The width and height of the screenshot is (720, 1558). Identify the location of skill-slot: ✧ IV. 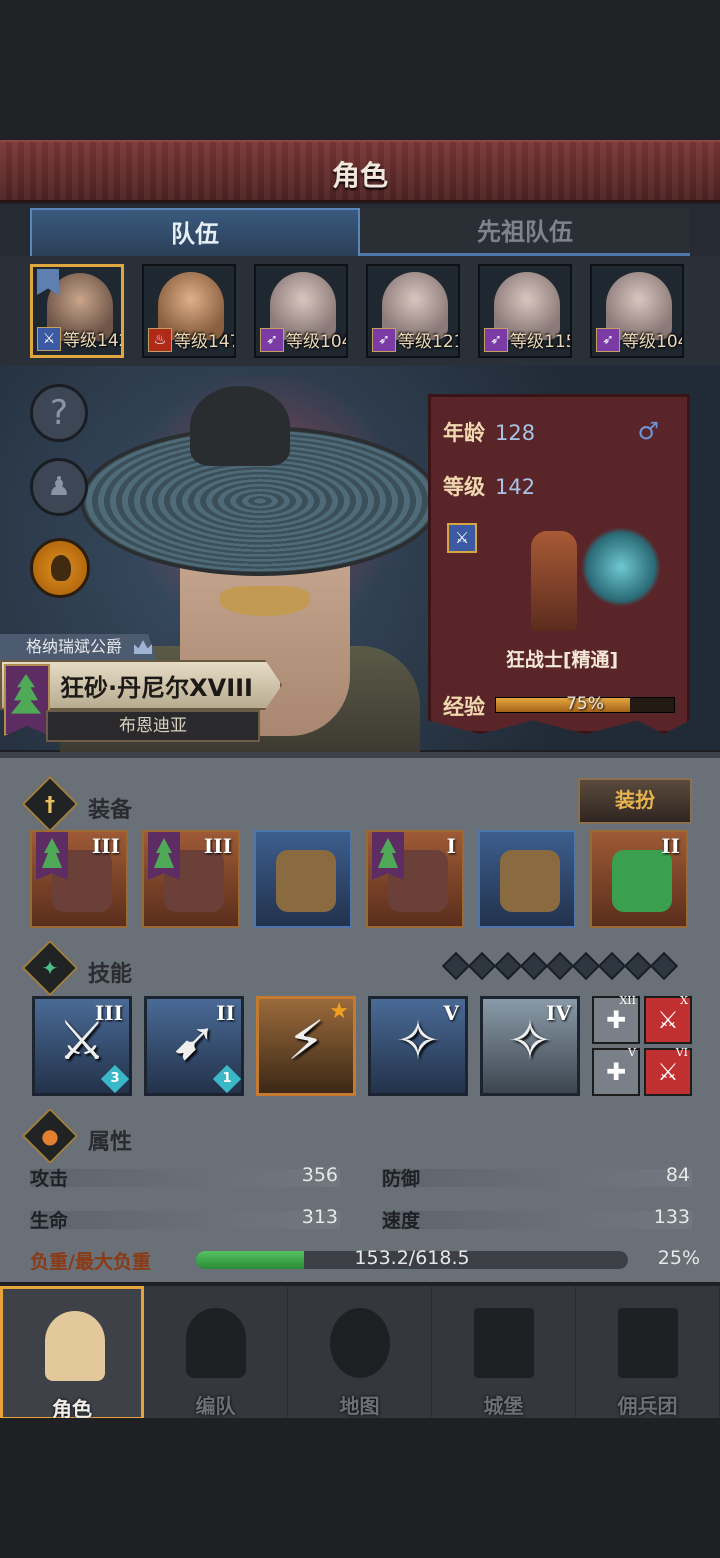
(530, 1046).